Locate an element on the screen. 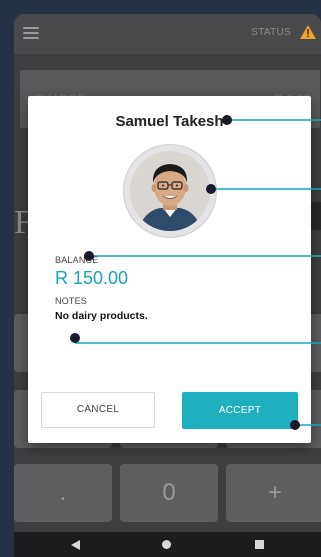  keypad-key-plus: + is located at coordinates (273, 493).